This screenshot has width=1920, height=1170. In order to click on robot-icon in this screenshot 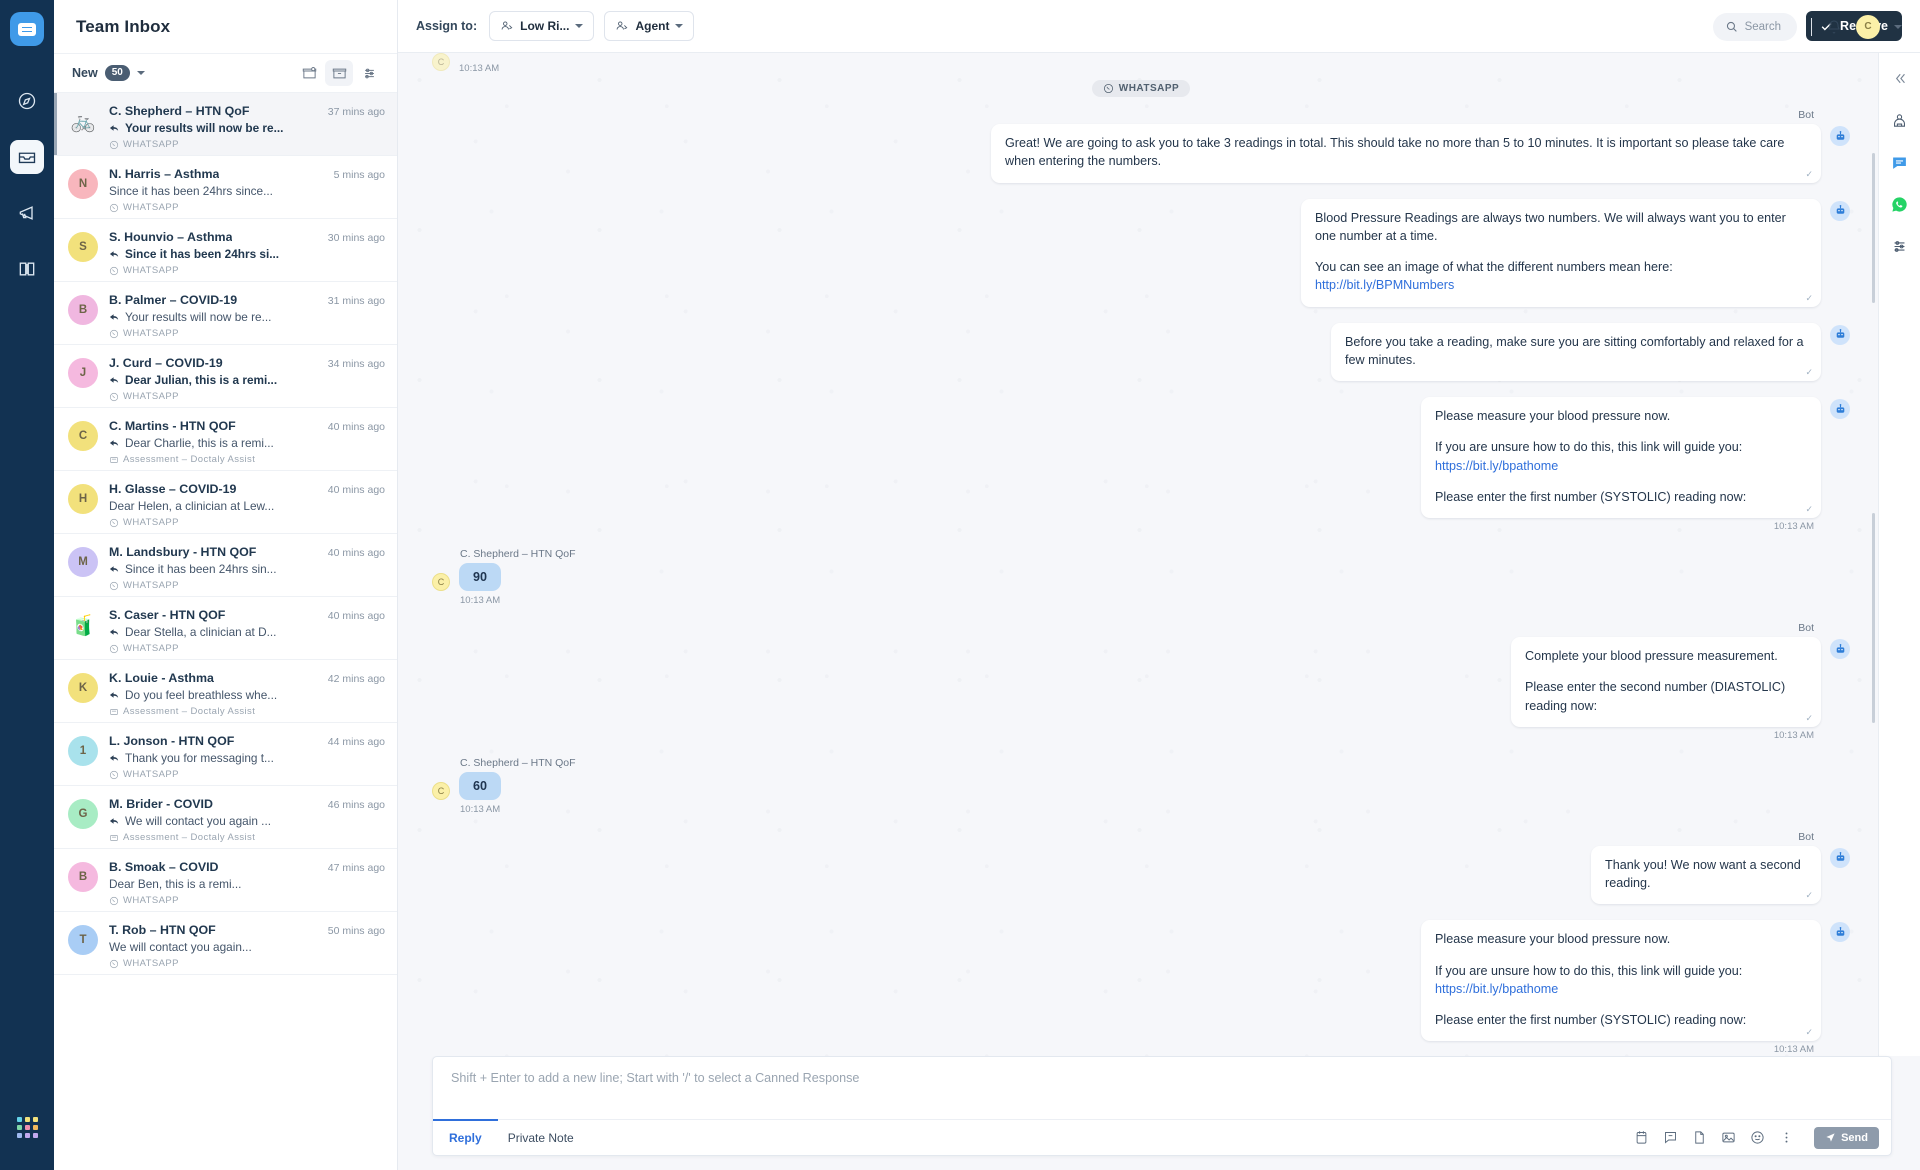, I will do `click(1840, 648)`.